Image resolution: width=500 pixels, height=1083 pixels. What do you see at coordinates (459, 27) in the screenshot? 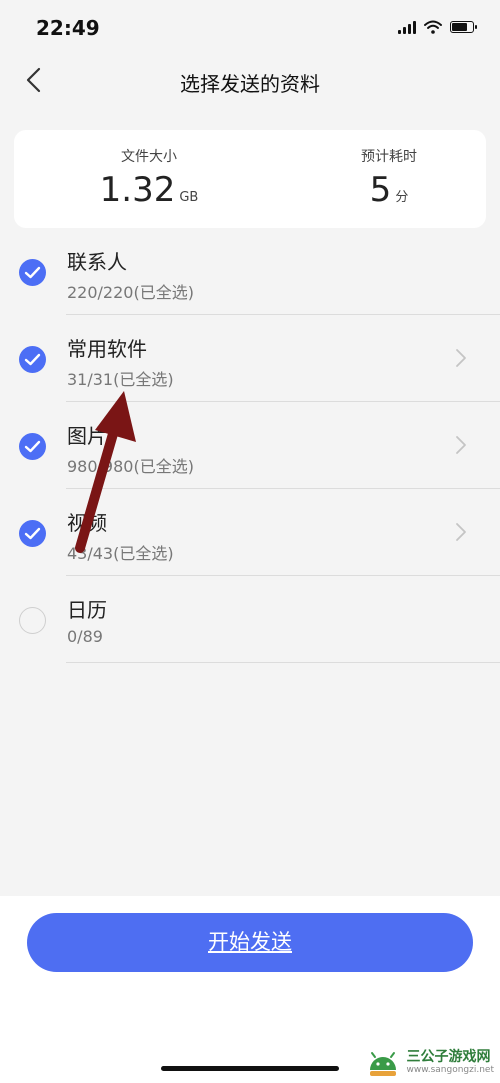
I see `battery-level` at bounding box center [459, 27].